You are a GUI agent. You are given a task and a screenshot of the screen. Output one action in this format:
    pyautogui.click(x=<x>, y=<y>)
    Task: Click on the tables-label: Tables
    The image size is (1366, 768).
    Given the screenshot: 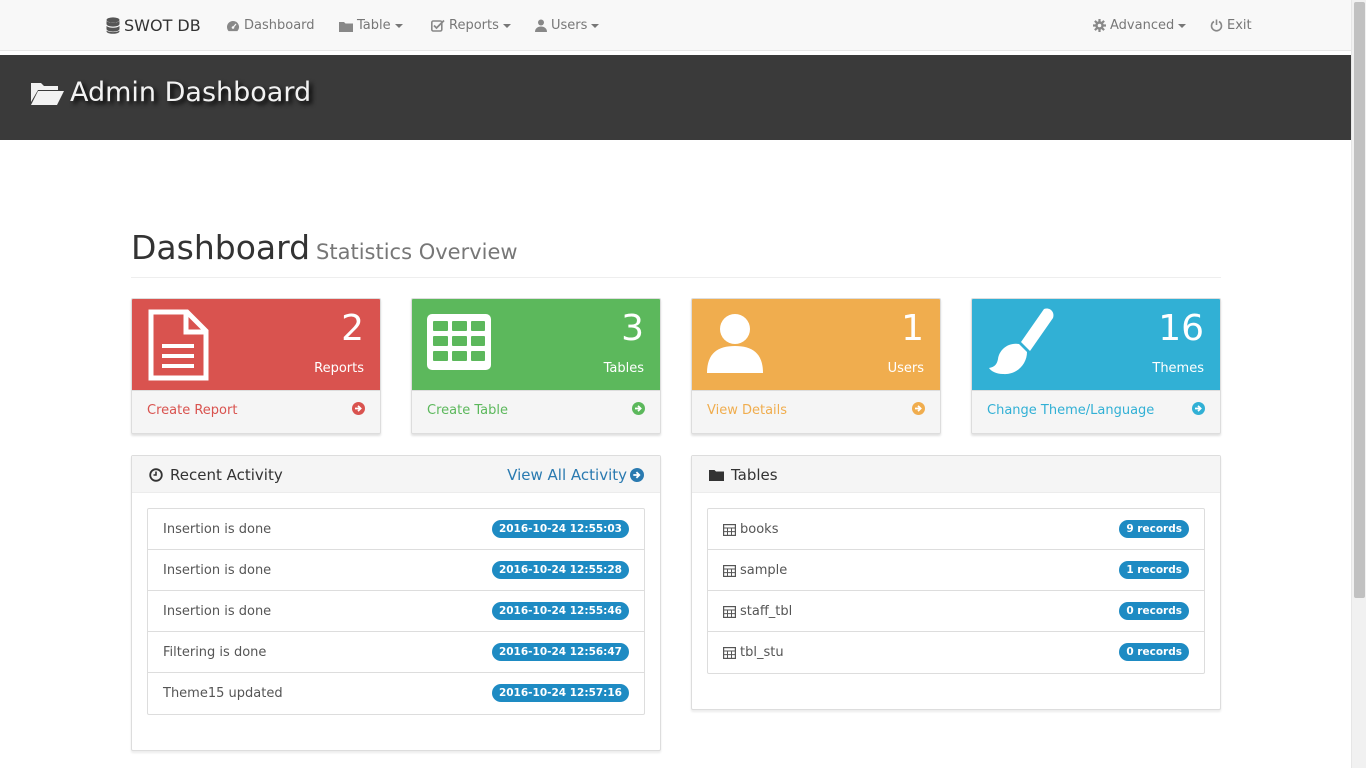 What is the action you would take?
    pyautogui.click(x=623, y=368)
    